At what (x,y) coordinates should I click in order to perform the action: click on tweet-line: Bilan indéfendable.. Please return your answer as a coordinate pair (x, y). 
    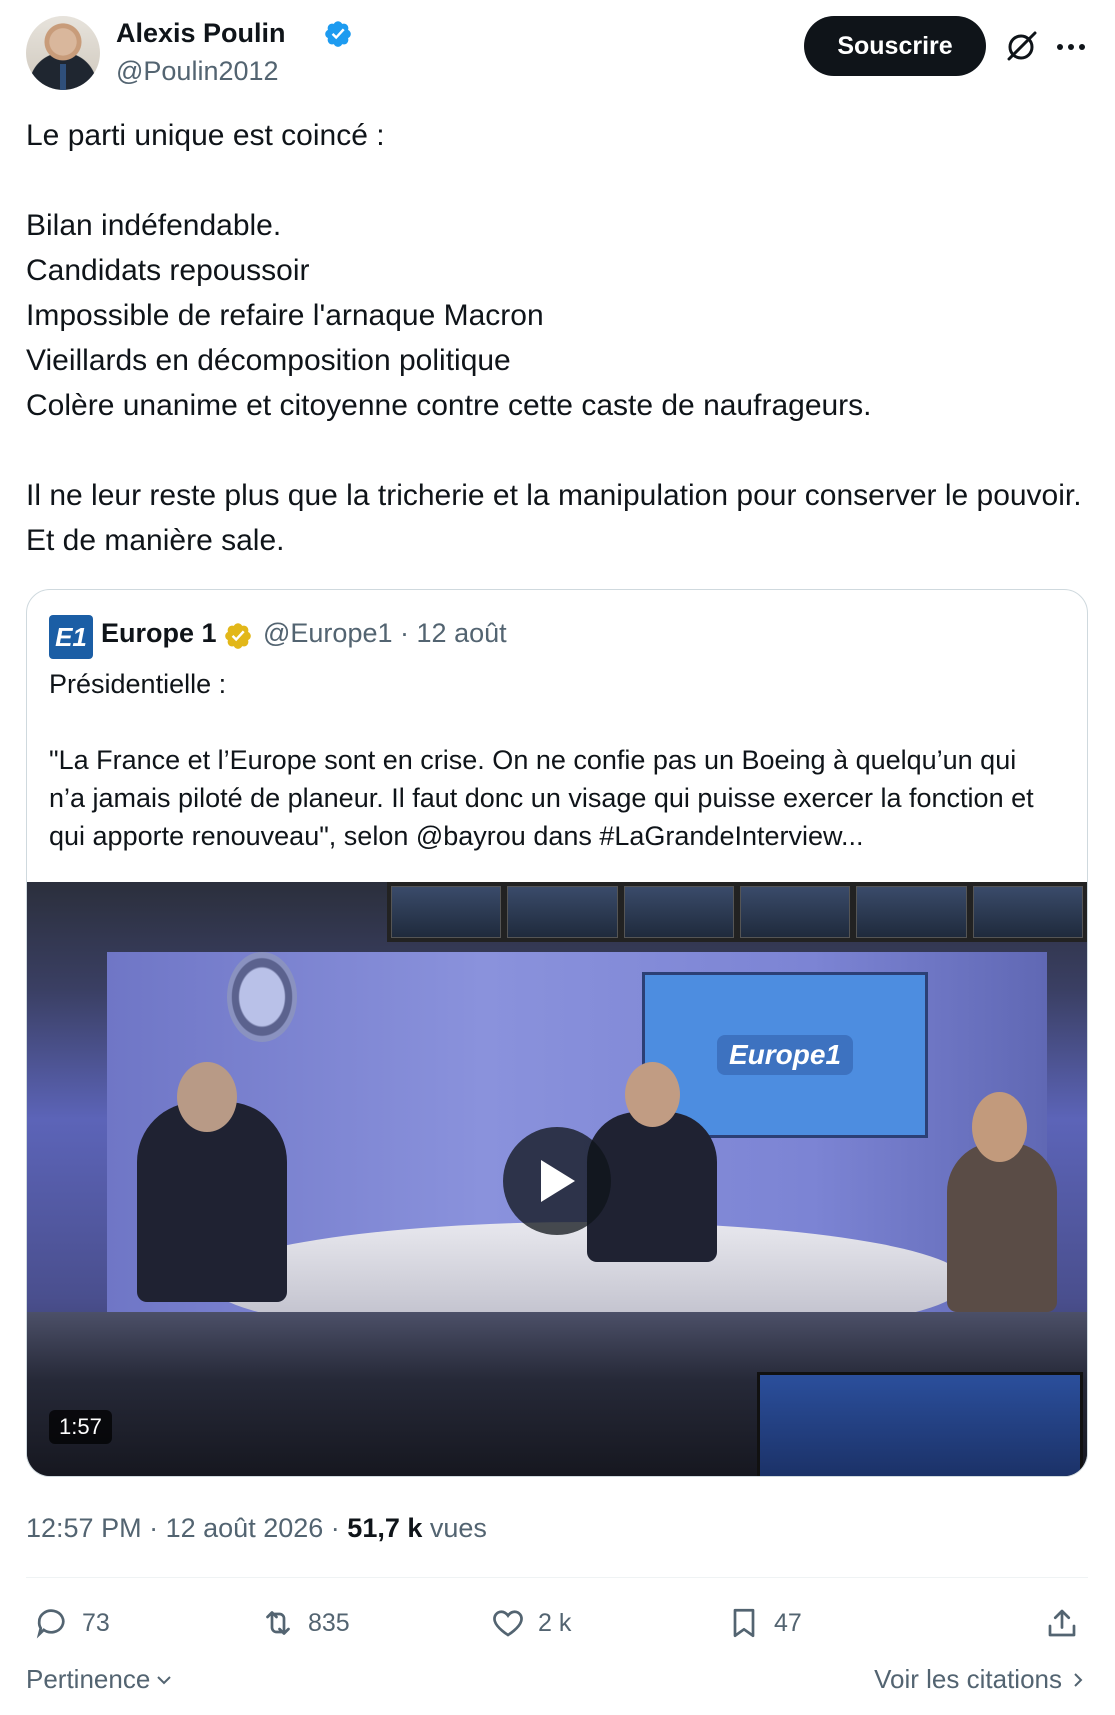
    Looking at the image, I should click on (154, 225).